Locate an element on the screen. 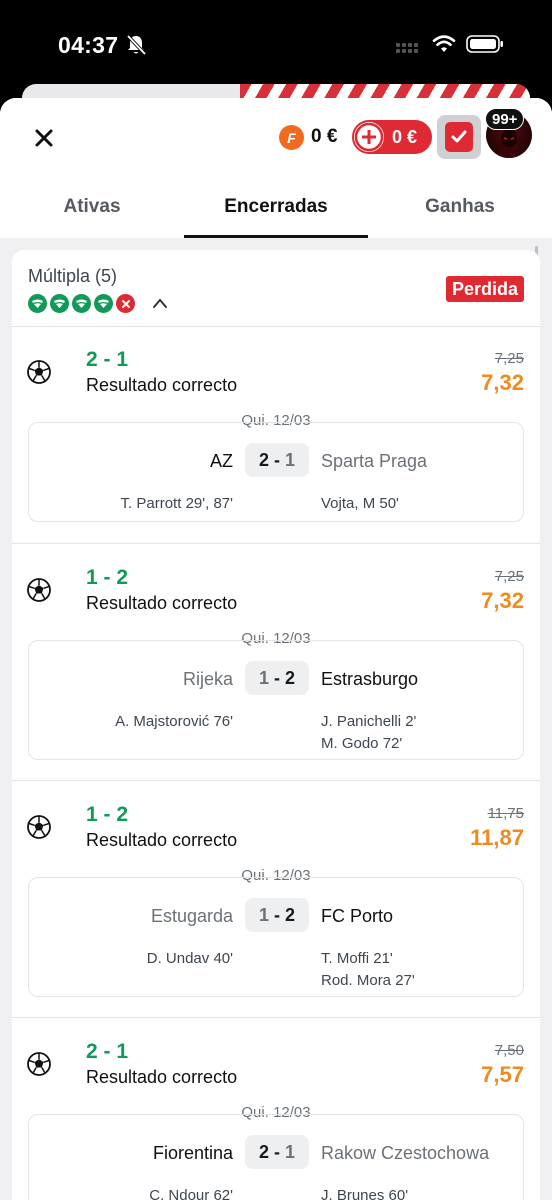 The image size is (552, 1200). away-team: Estrasburgo is located at coordinates (370, 679).